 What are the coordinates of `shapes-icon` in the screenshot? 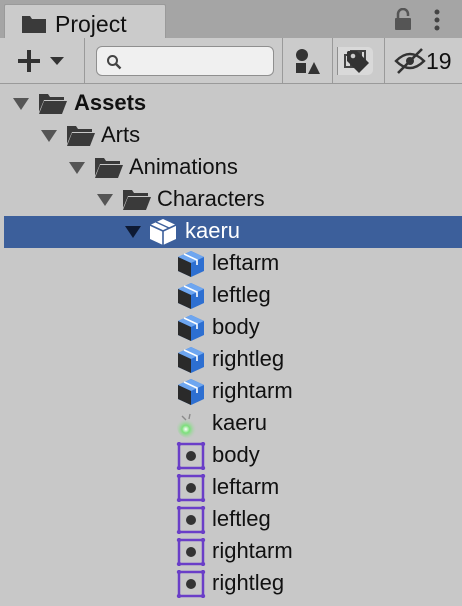 It's located at (308, 61).